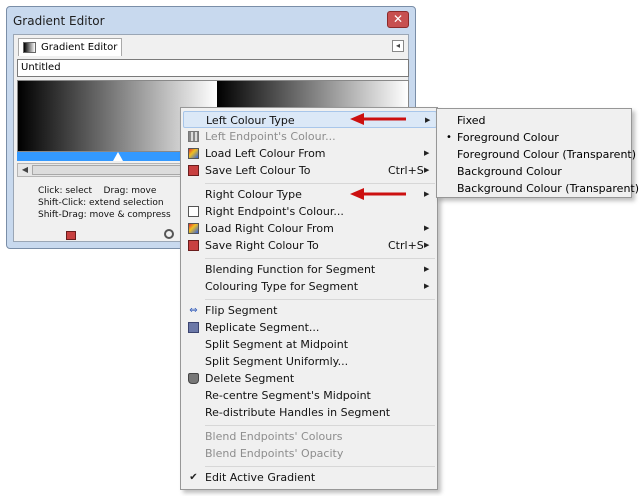  Describe the element at coordinates (398, 46) in the screenshot. I see `panel-menu-icon: ◂` at that location.